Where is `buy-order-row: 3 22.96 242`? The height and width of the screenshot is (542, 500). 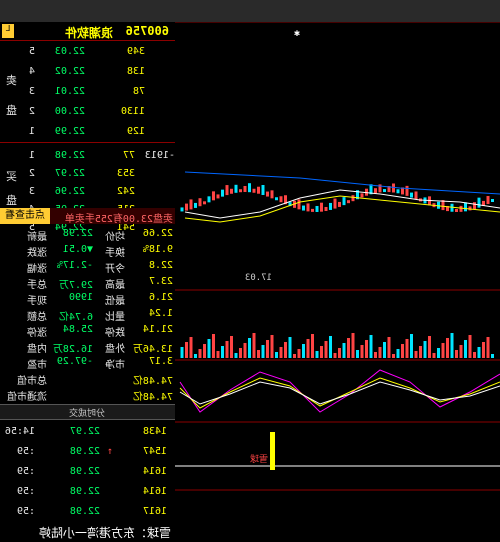 buy-order-row: 3 22.96 242 is located at coordinates (87, 192).